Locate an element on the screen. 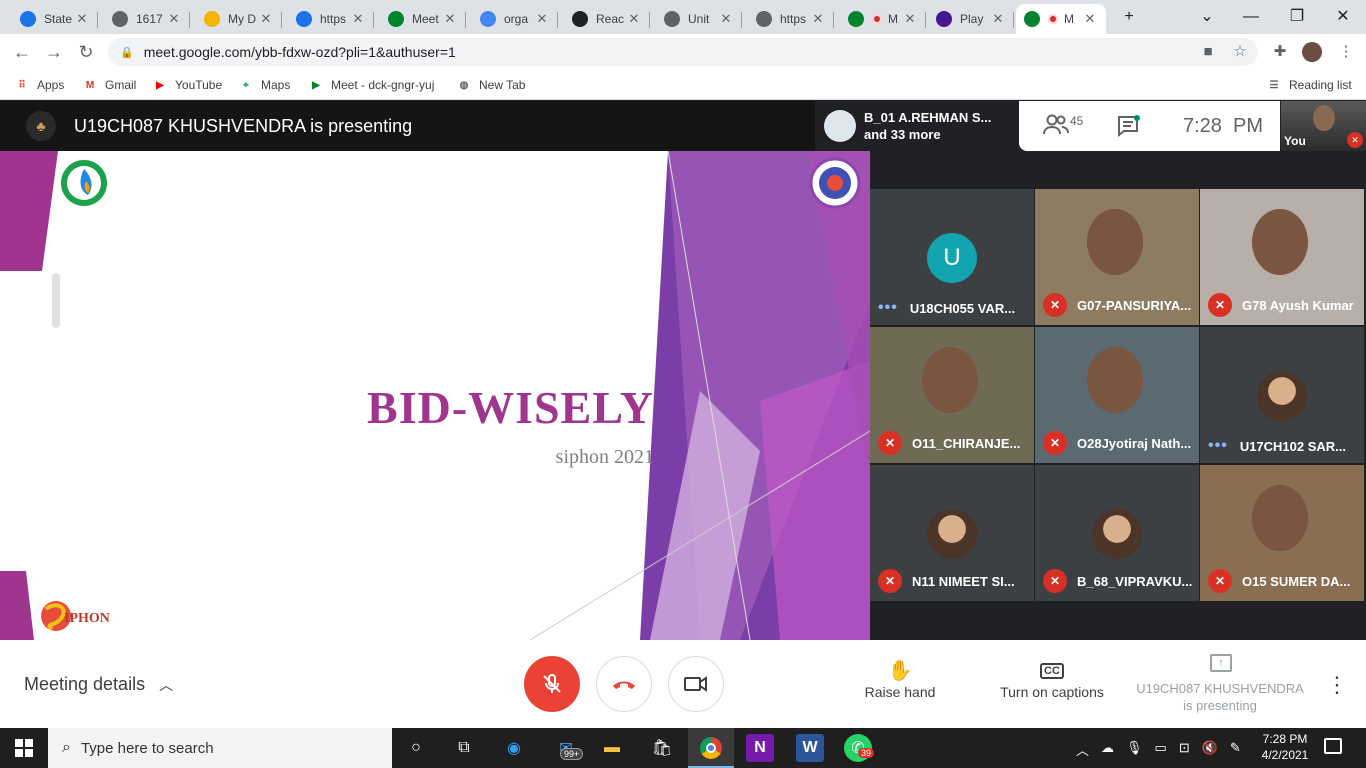 The height and width of the screenshot is (768, 1366). taskbar-search: ⌕ Type here to search is located at coordinates (220, 748).